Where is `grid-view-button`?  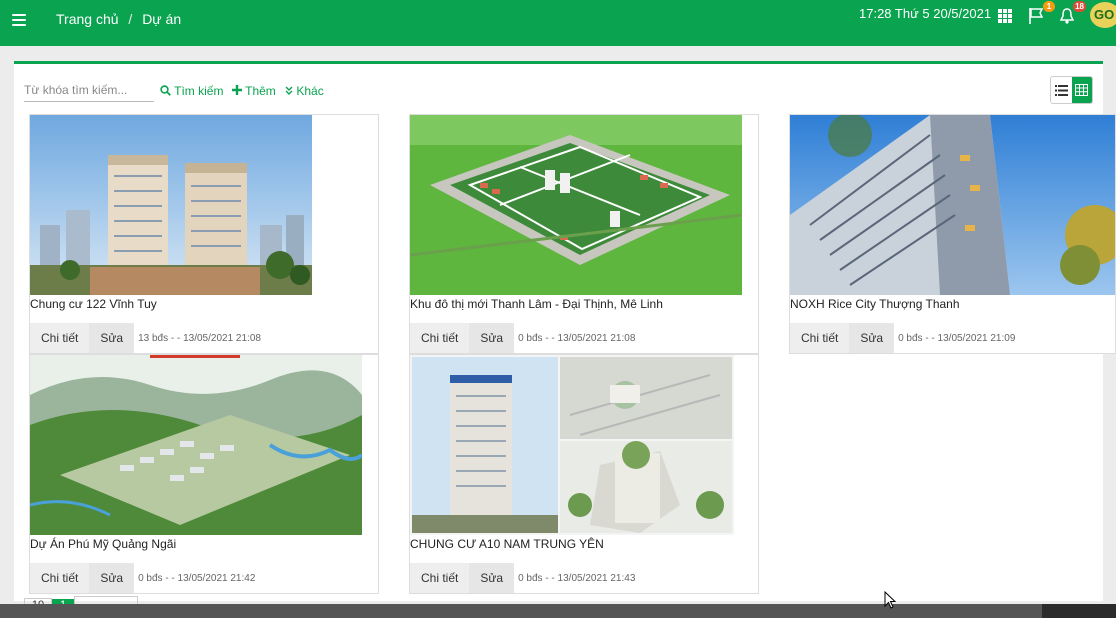
grid-view-button is located at coordinates (1081, 90).